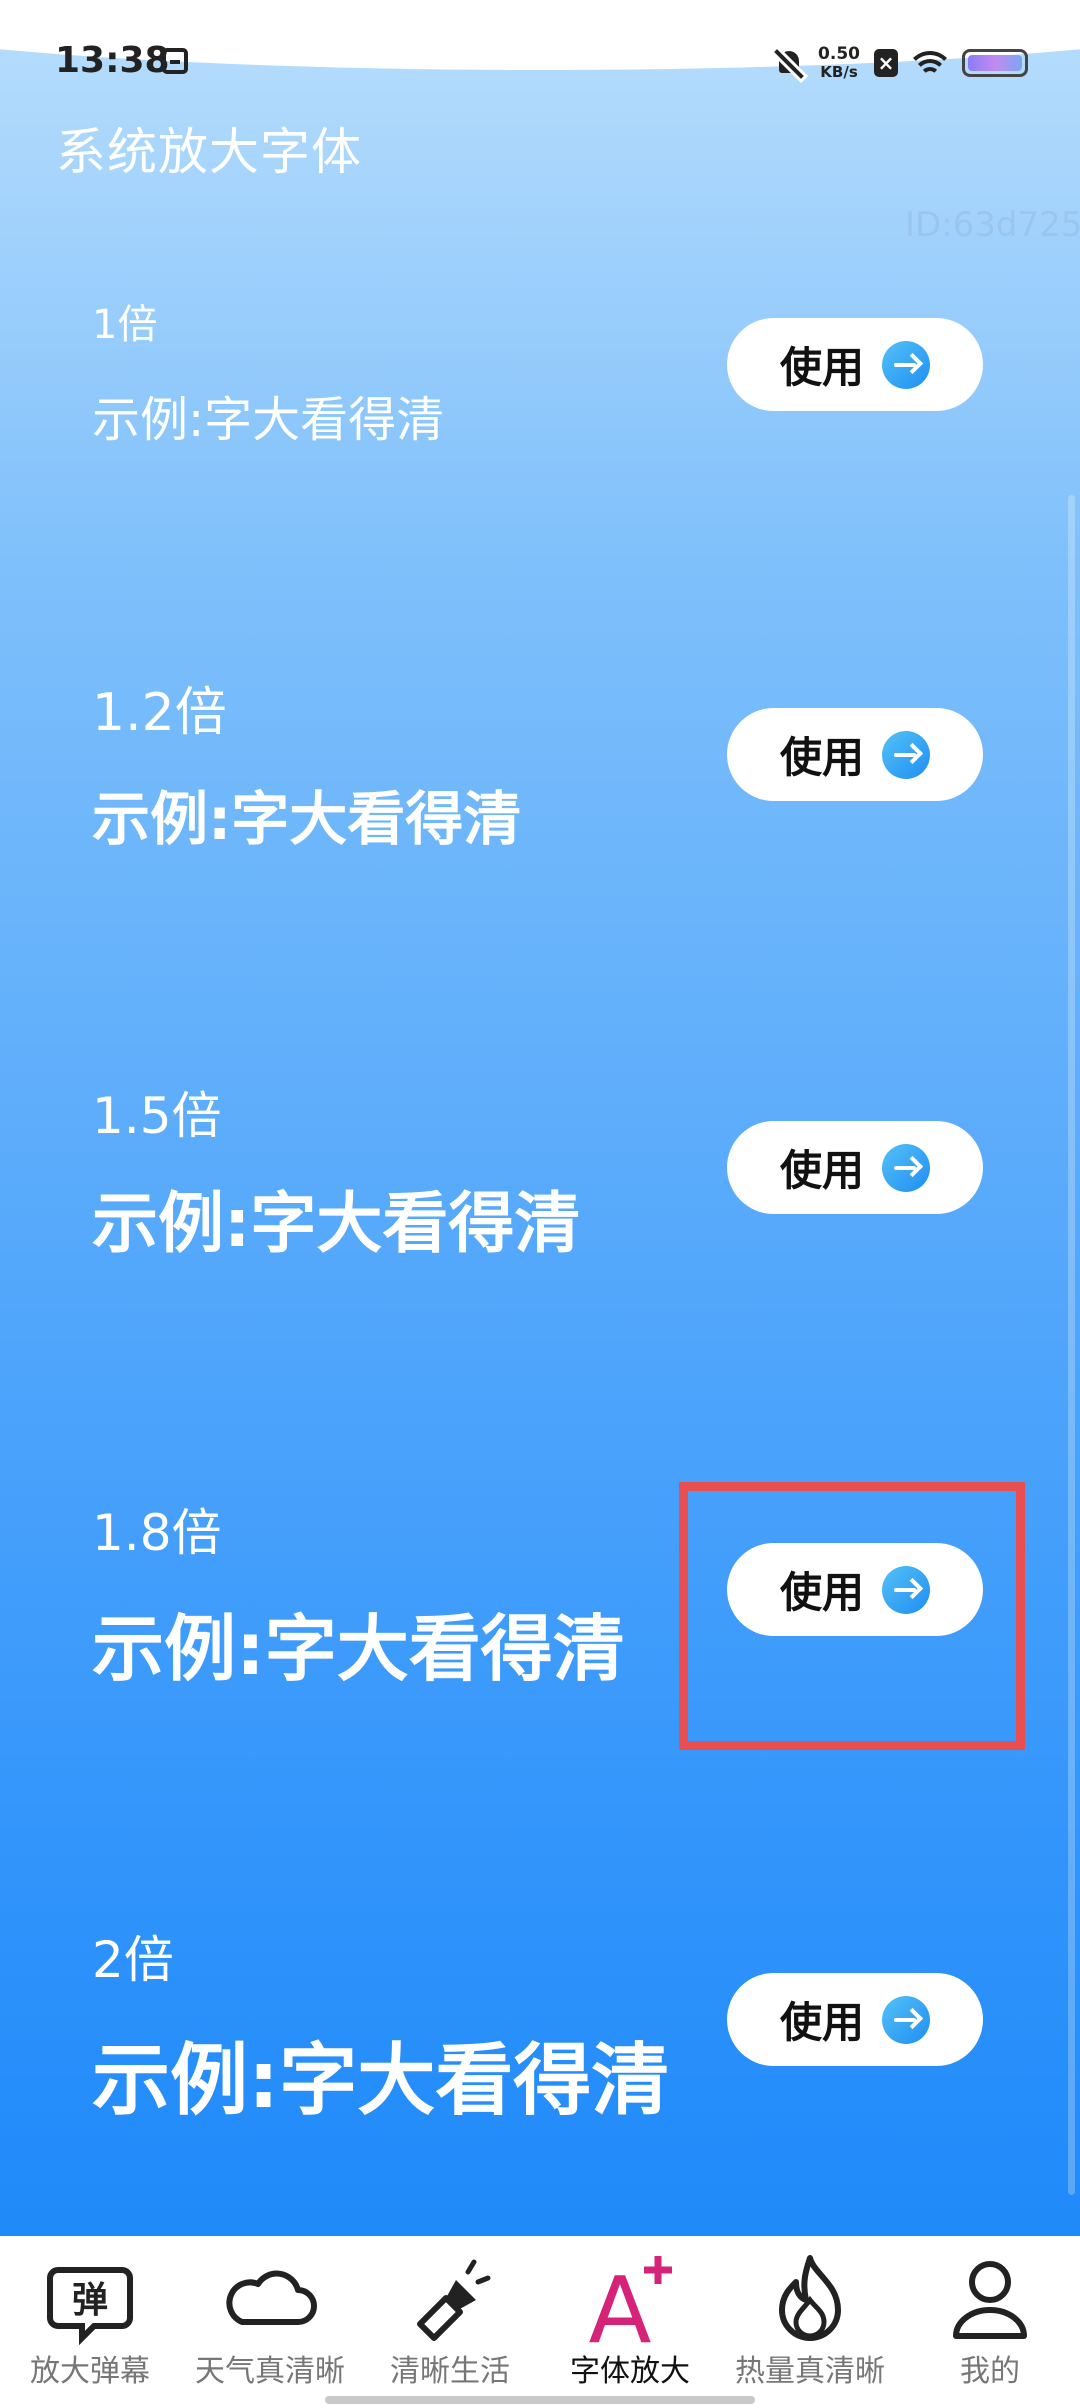 The width and height of the screenshot is (1080, 2408). I want to click on cloud-icon, so click(271, 2297).